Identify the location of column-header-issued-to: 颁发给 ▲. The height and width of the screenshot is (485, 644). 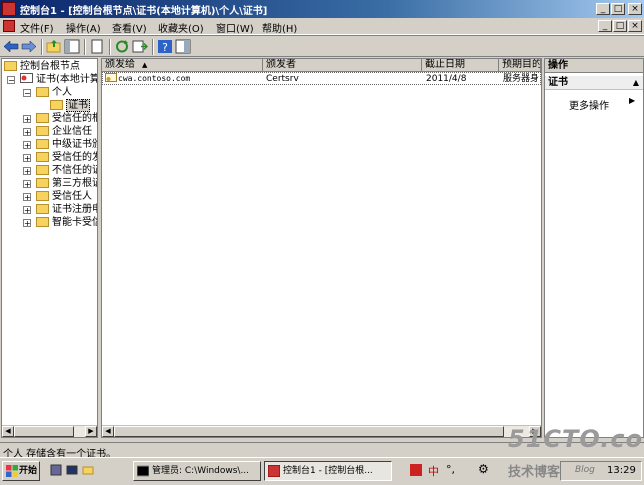
(182, 65).